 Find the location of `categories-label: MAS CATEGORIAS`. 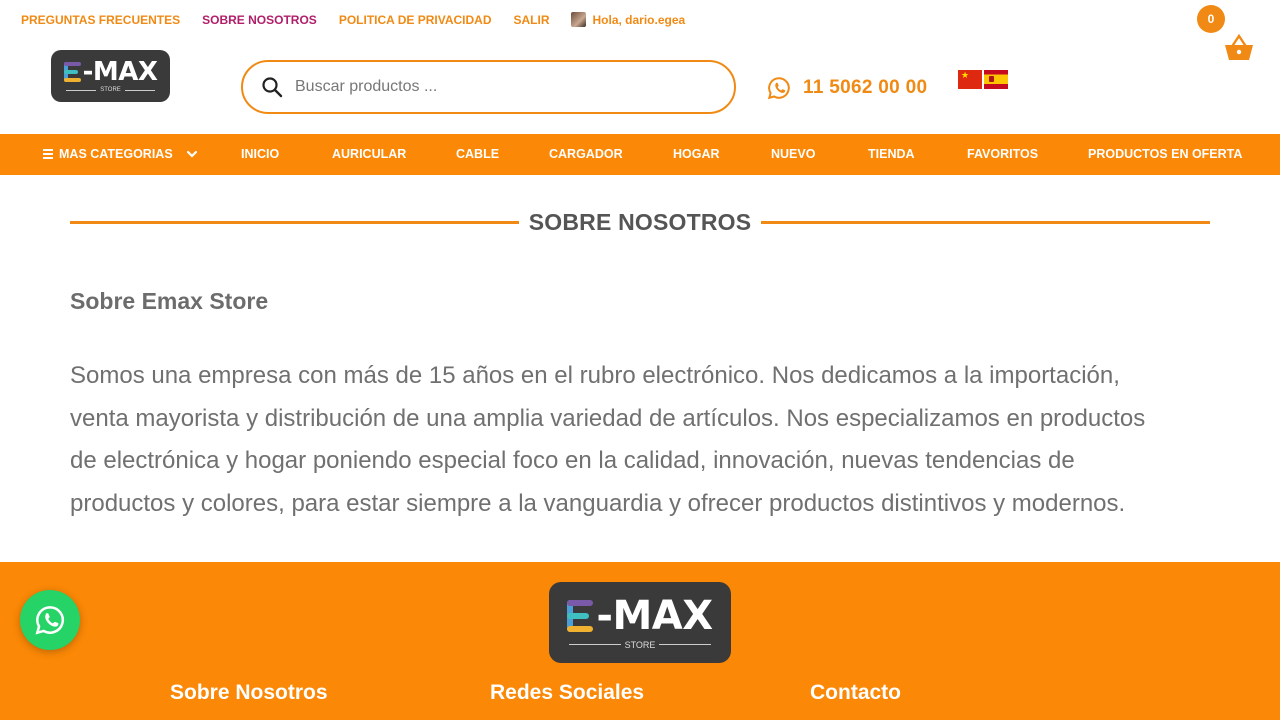

categories-label: MAS CATEGORIAS is located at coordinates (116, 154).